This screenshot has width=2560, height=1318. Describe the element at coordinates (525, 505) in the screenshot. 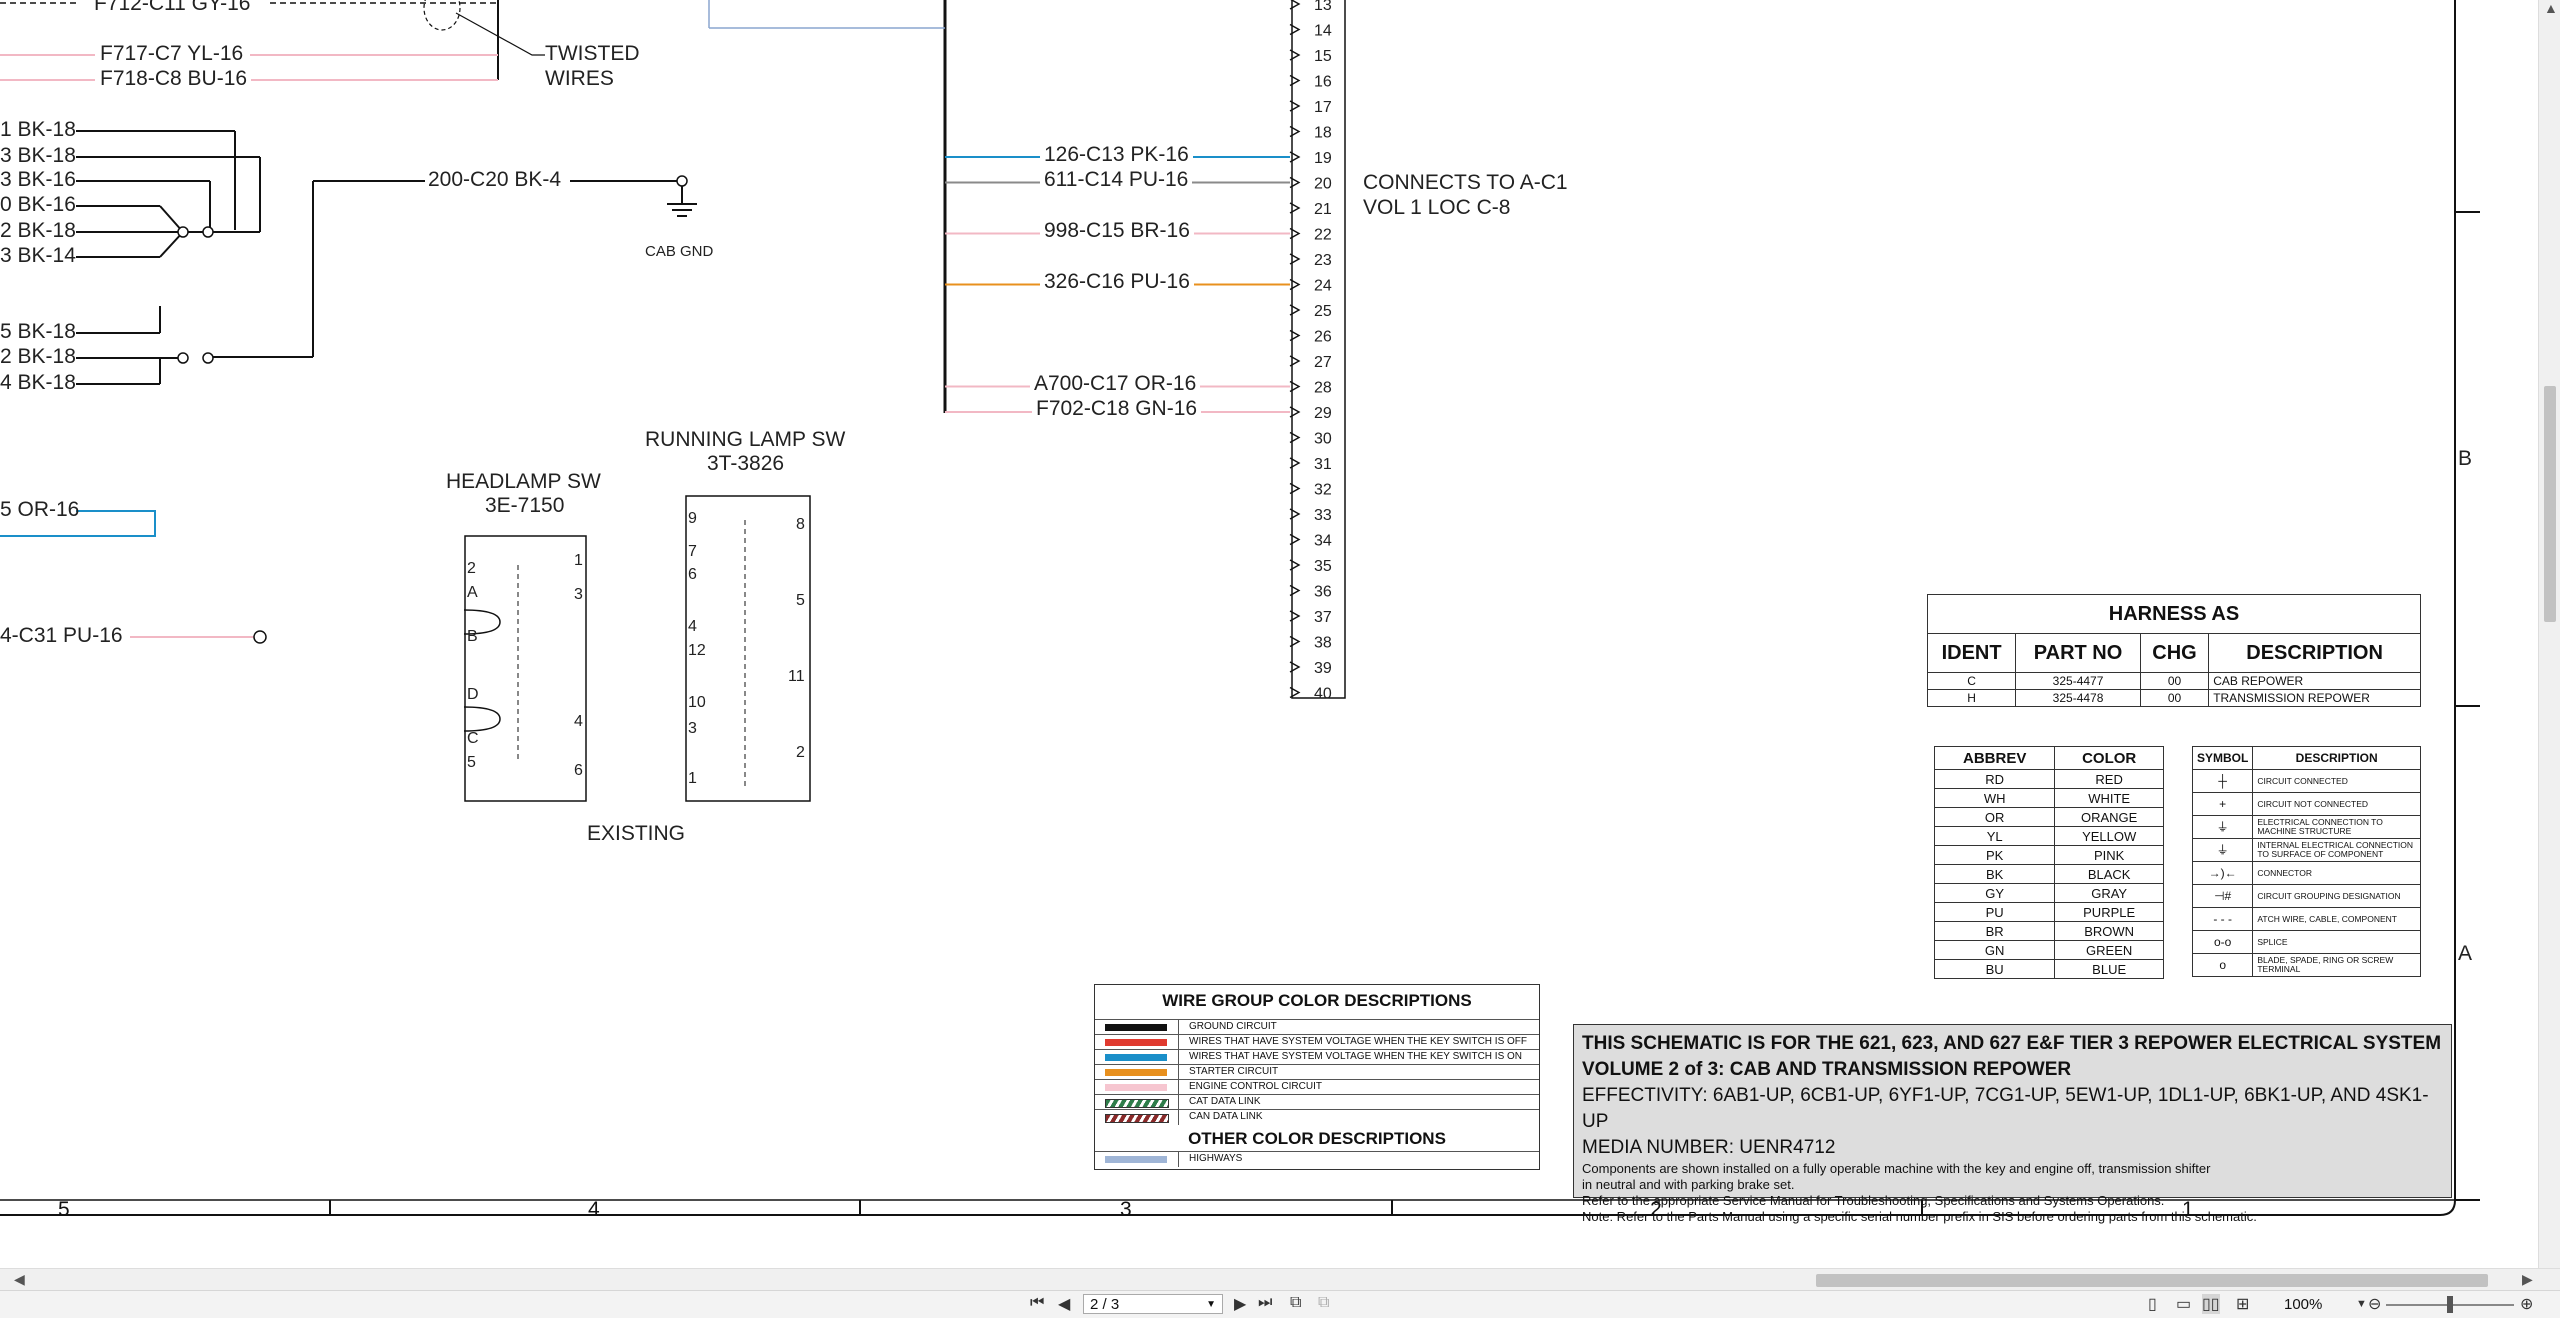

I see `headlamp-switch-part: 3E-7150` at that location.